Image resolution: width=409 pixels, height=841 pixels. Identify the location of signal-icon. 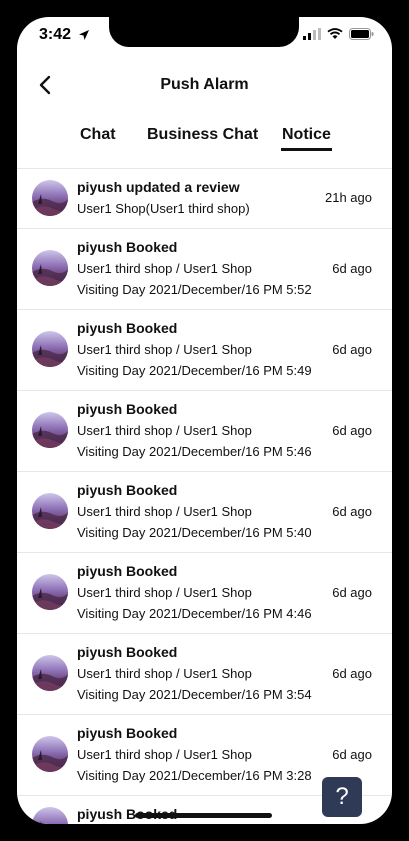
(312, 34).